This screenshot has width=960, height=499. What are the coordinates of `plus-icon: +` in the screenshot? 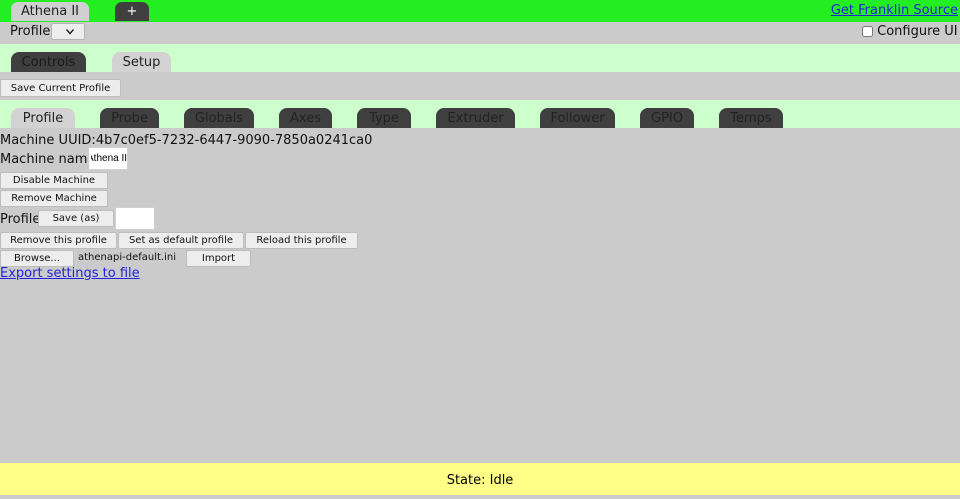 It's located at (132, 11).